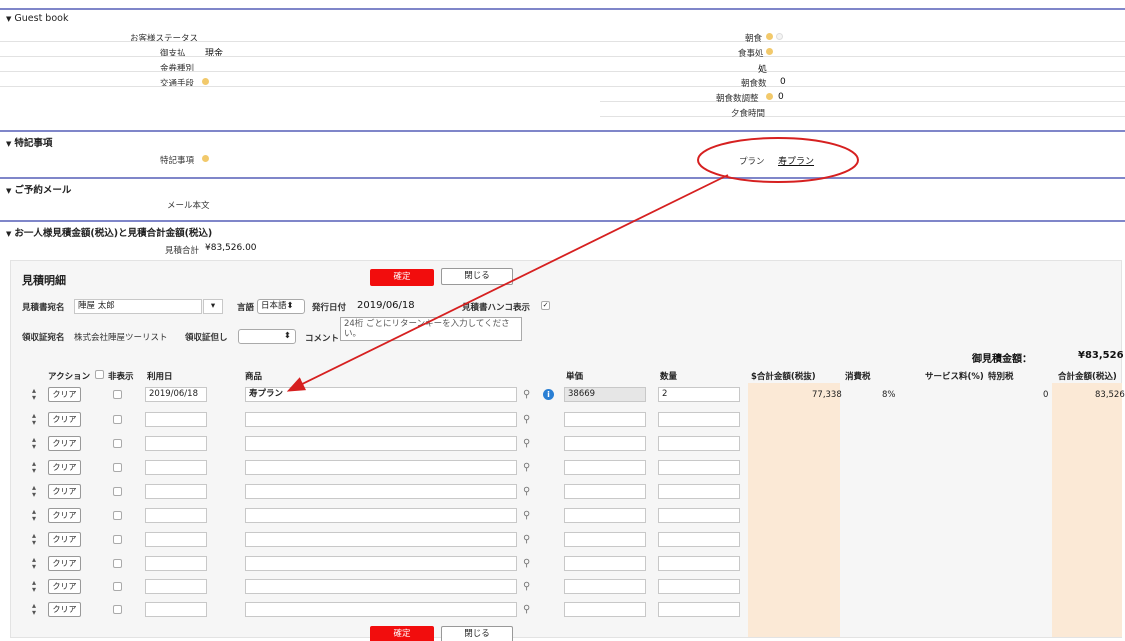 The height and width of the screenshot is (641, 1125). Describe the element at coordinates (29, 142) in the screenshot. I see `notes-section-title: ▼ 特記事項` at that location.